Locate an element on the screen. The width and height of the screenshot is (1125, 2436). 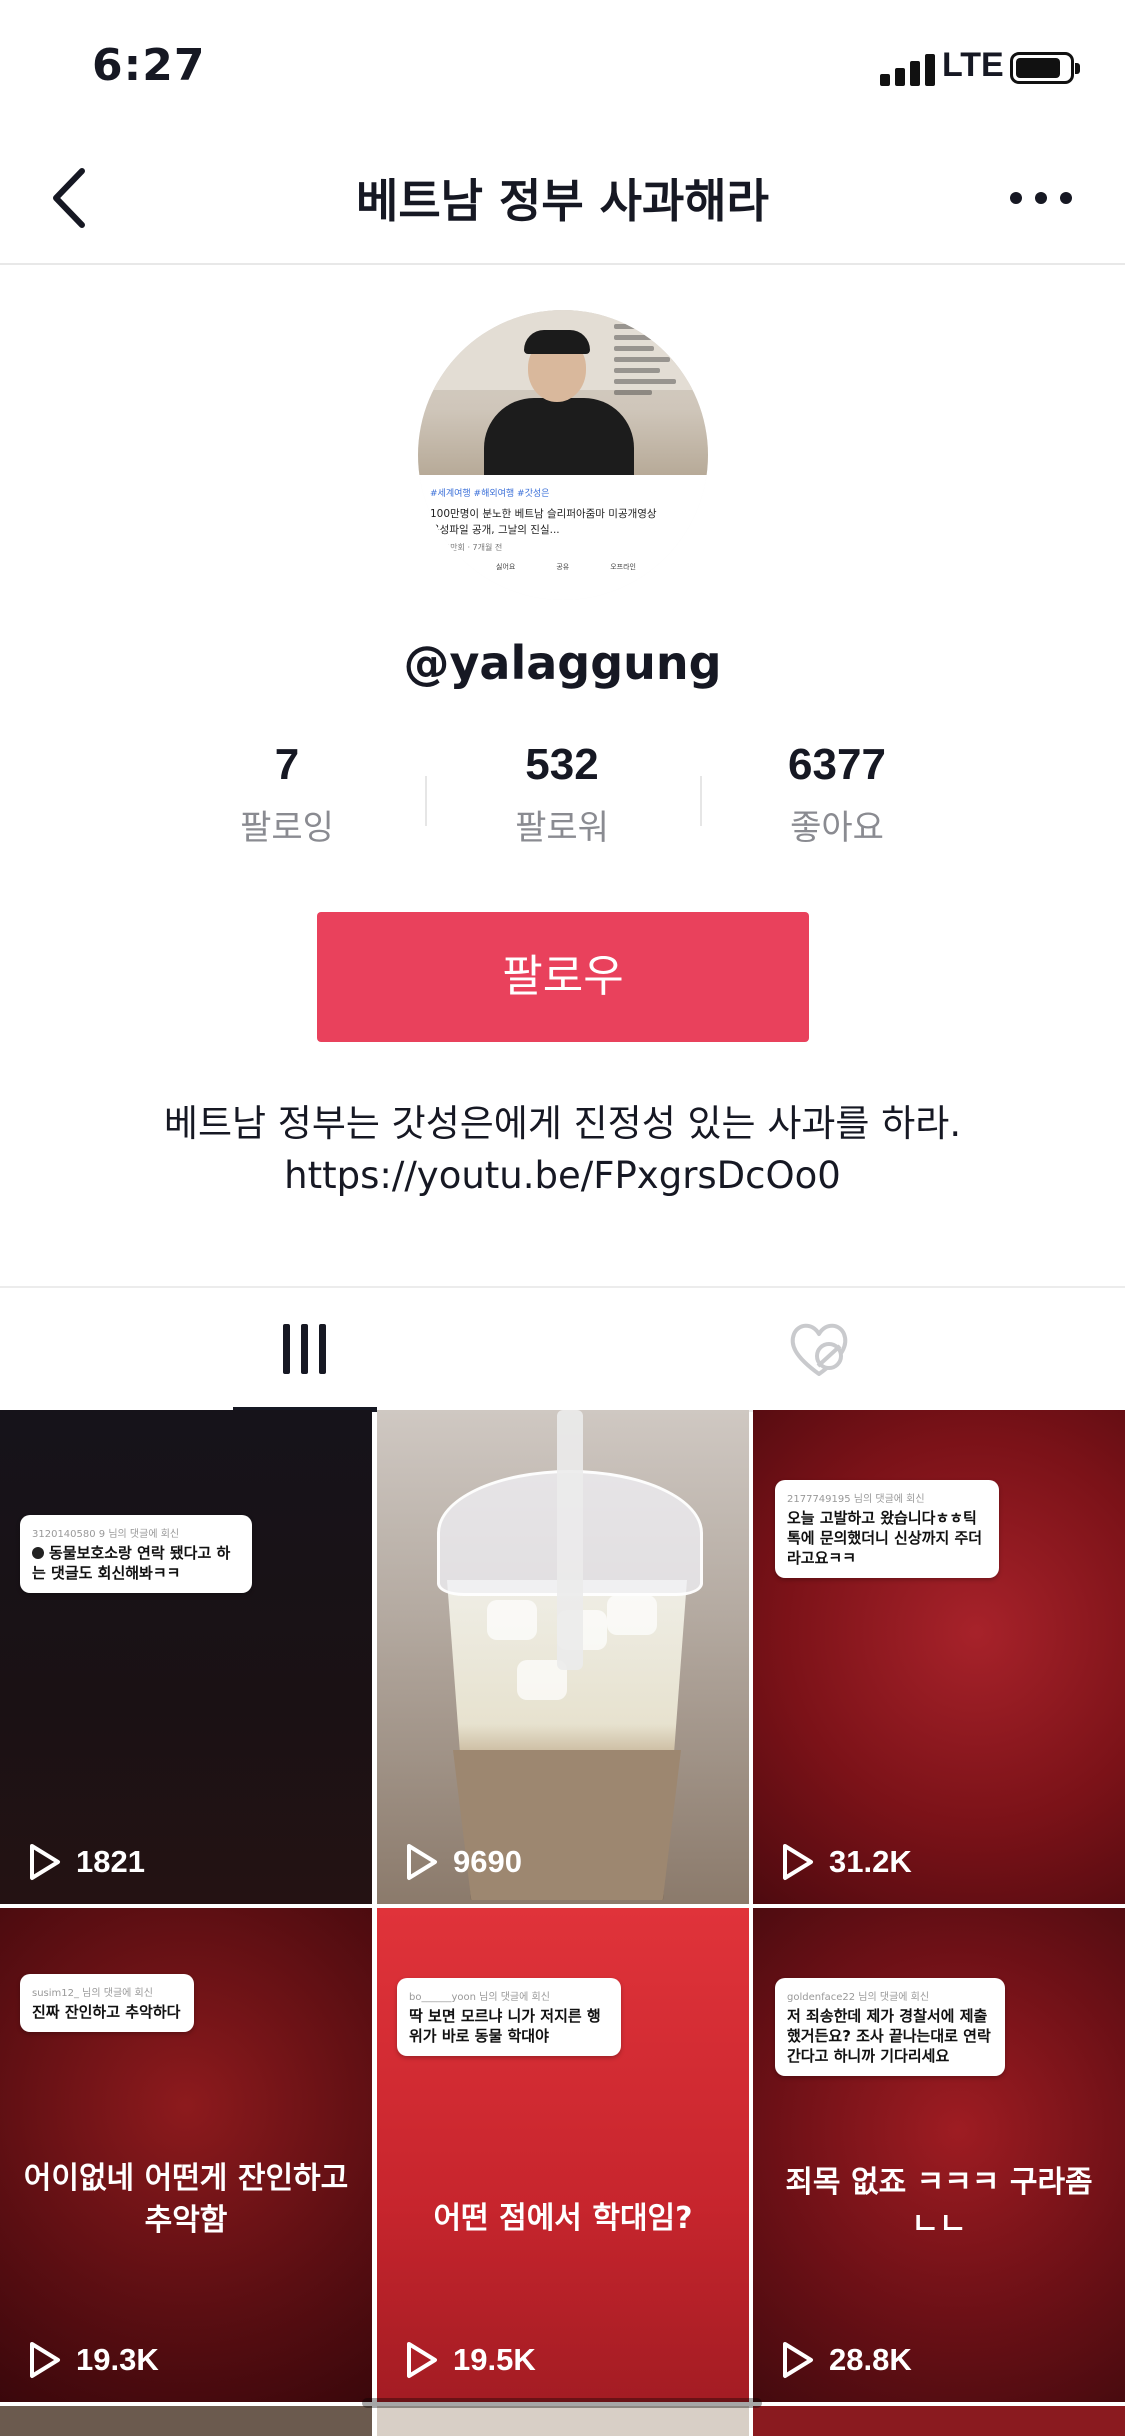
page-title: 베트남 정부 사과해라 is located at coordinates (562, 201).